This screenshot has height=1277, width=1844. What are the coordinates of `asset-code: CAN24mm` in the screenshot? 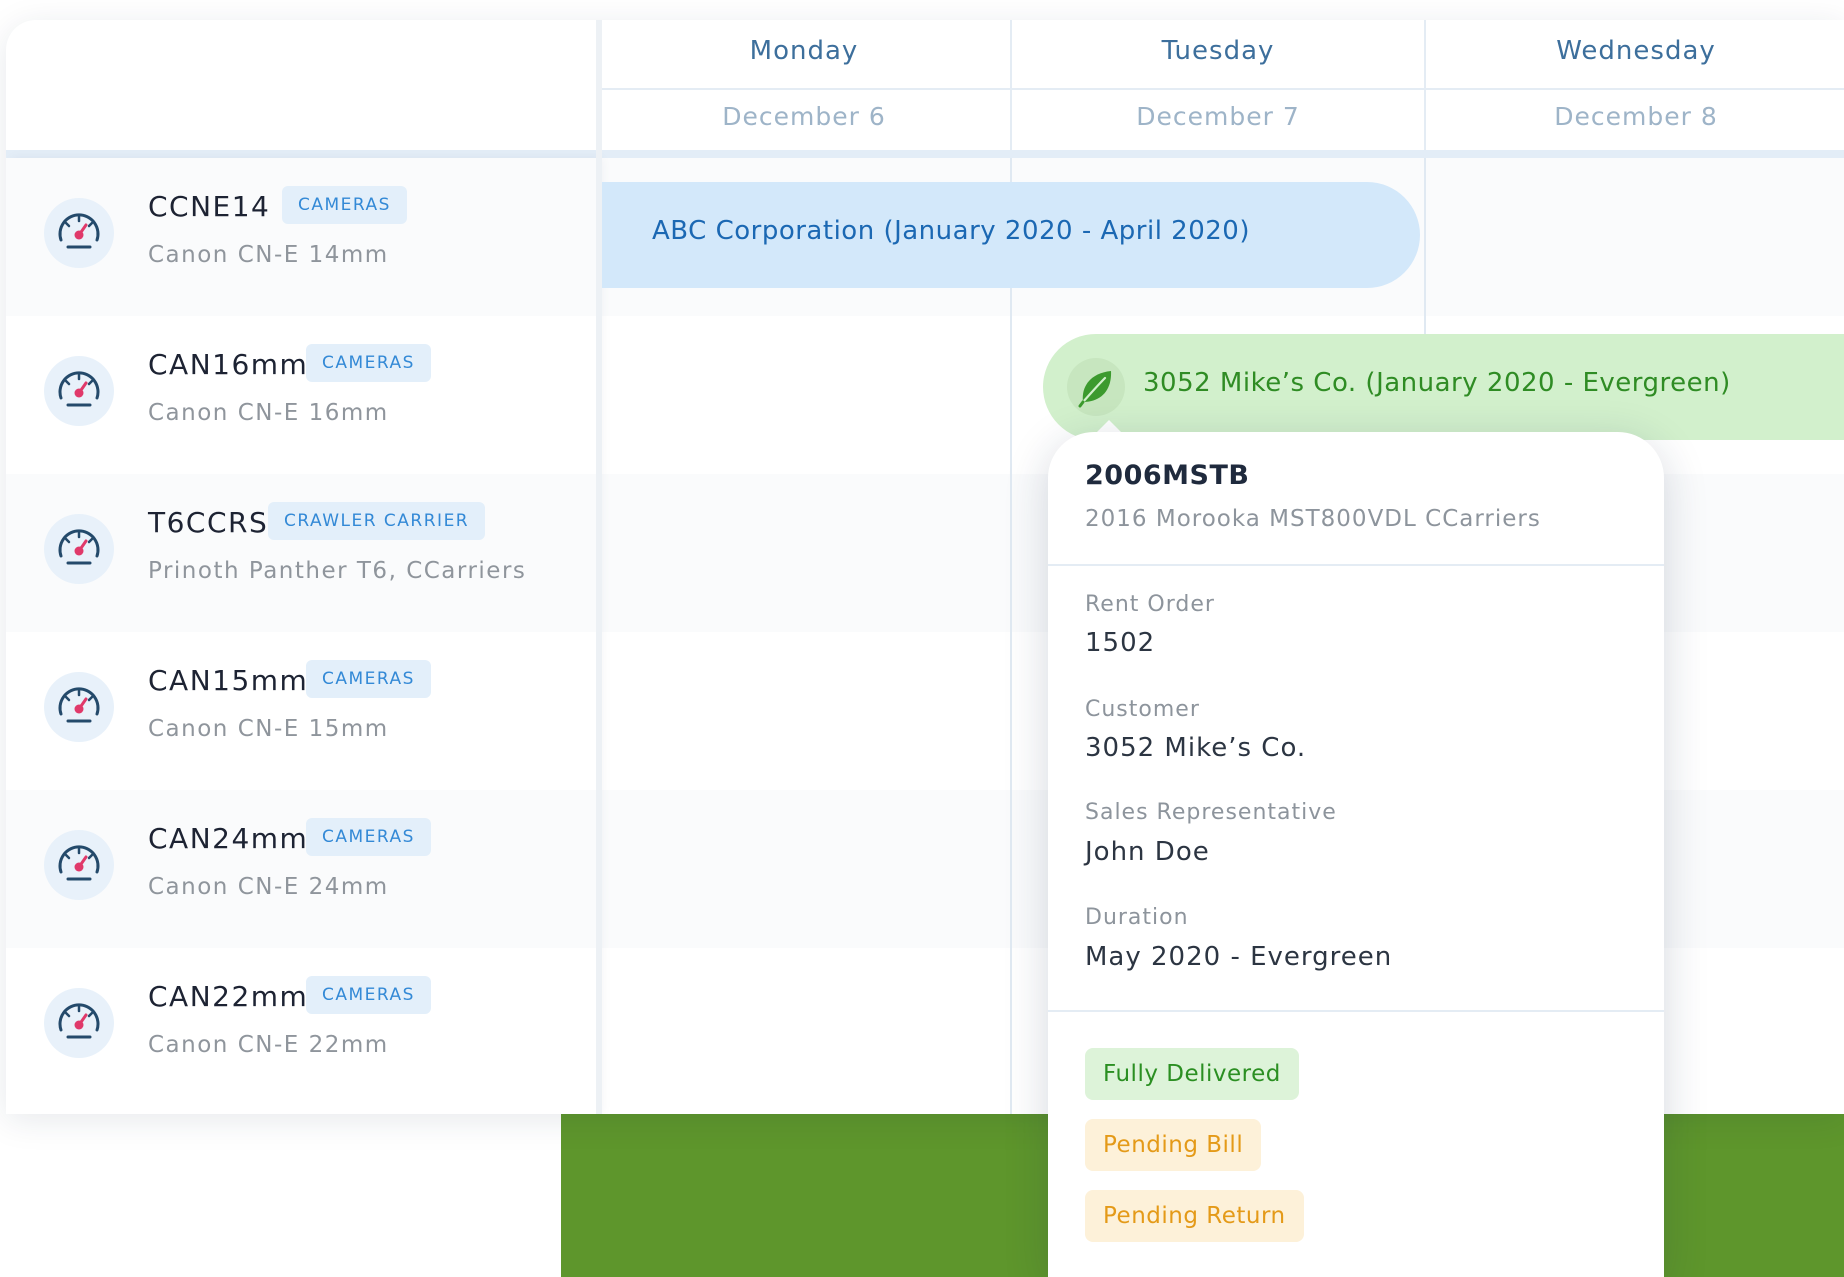 It's located at (228, 838).